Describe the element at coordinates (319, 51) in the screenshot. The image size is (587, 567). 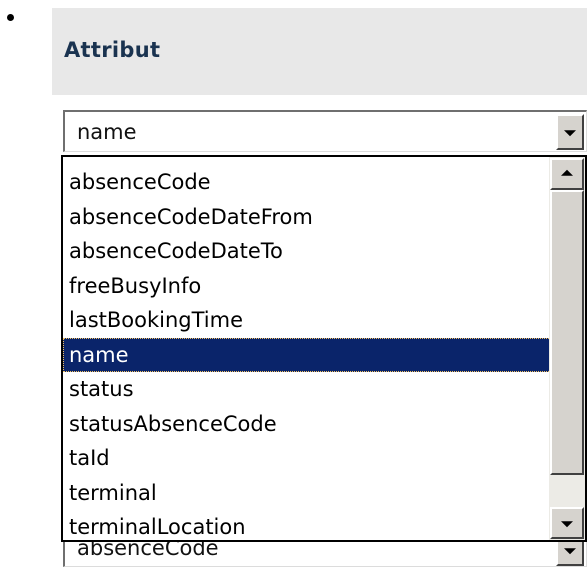
I see `attribute-header: Attribut` at that location.